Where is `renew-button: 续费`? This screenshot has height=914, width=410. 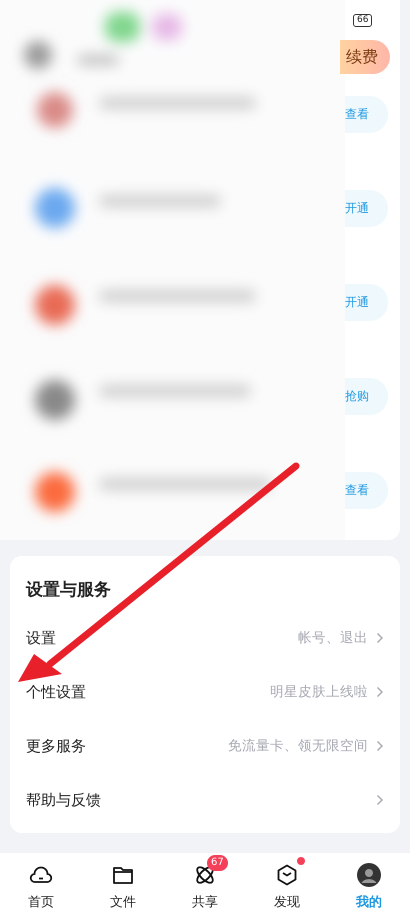
renew-button: 续费 is located at coordinates (365, 57).